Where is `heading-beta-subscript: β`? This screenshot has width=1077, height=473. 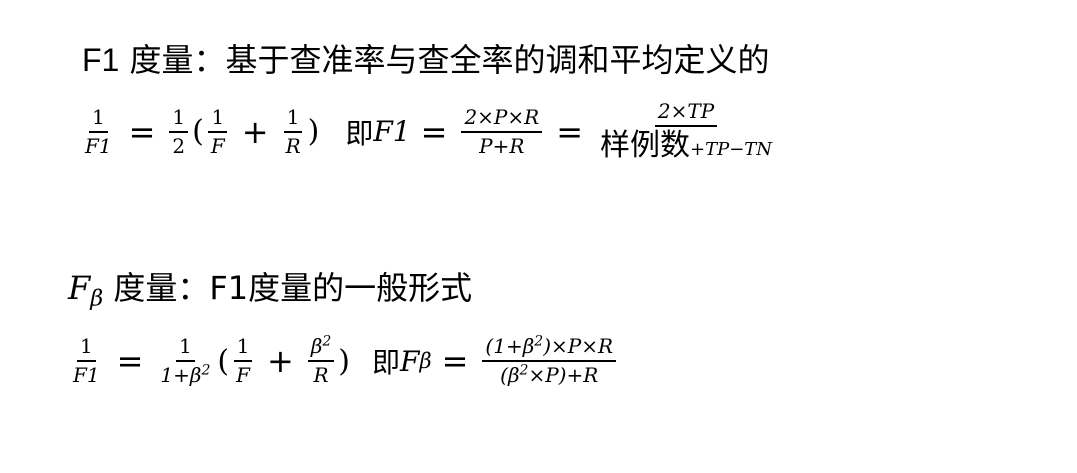
heading-beta-subscript: β is located at coordinates (97, 298).